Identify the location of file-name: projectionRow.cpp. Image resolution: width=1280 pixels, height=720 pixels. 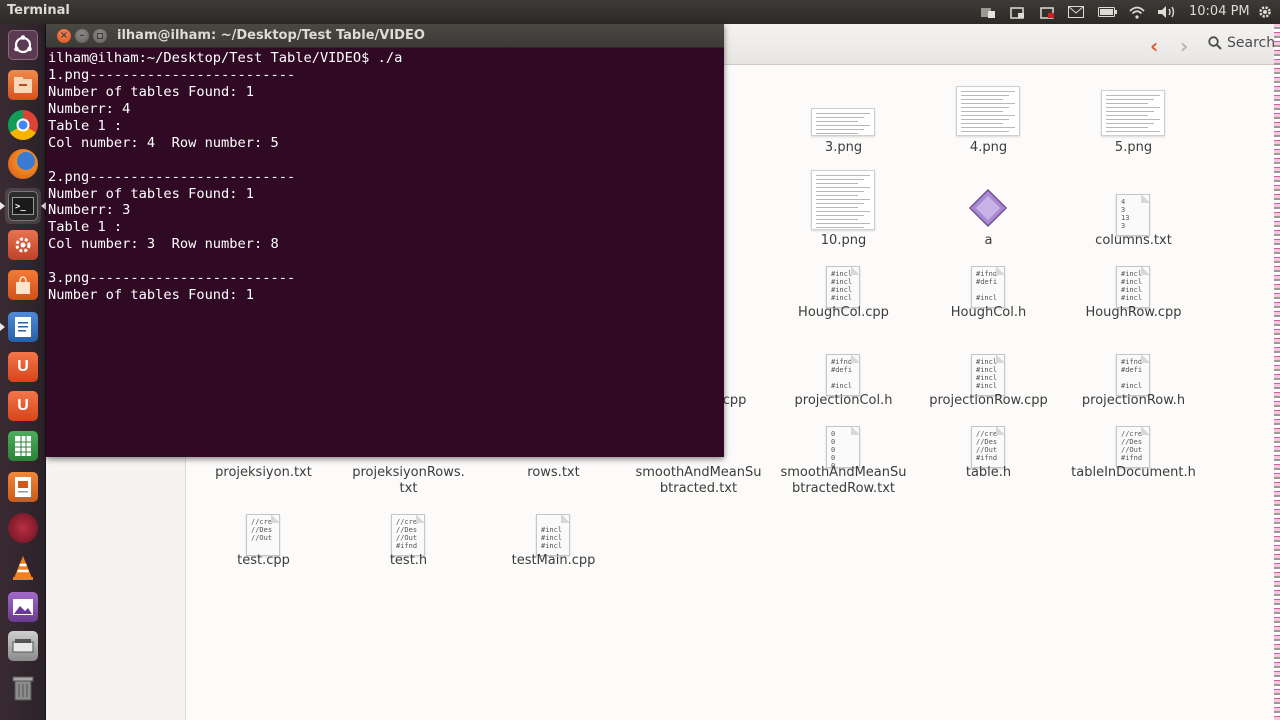
(988, 400).